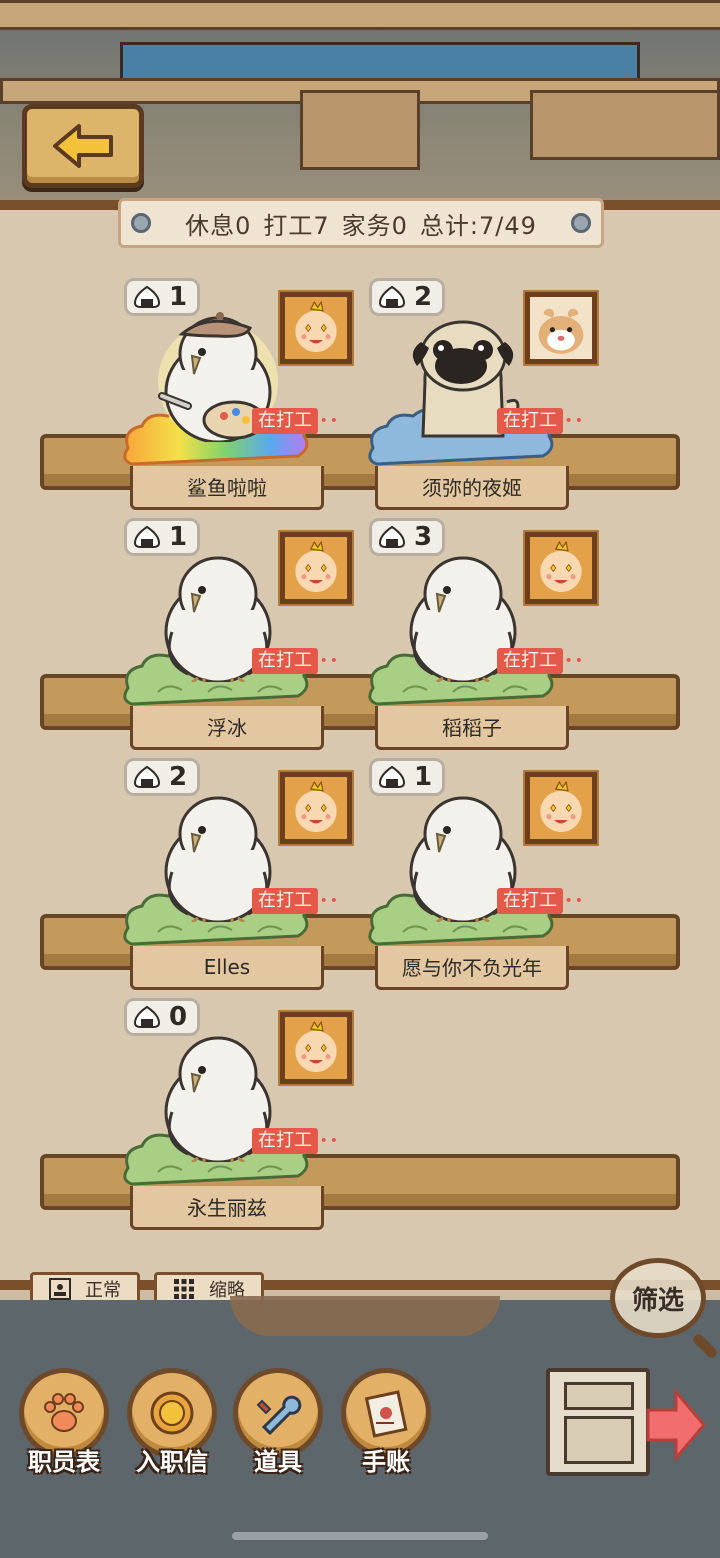 The height and width of the screenshot is (1558, 720). I want to click on staff-name: 浮冰, so click(227, 728).